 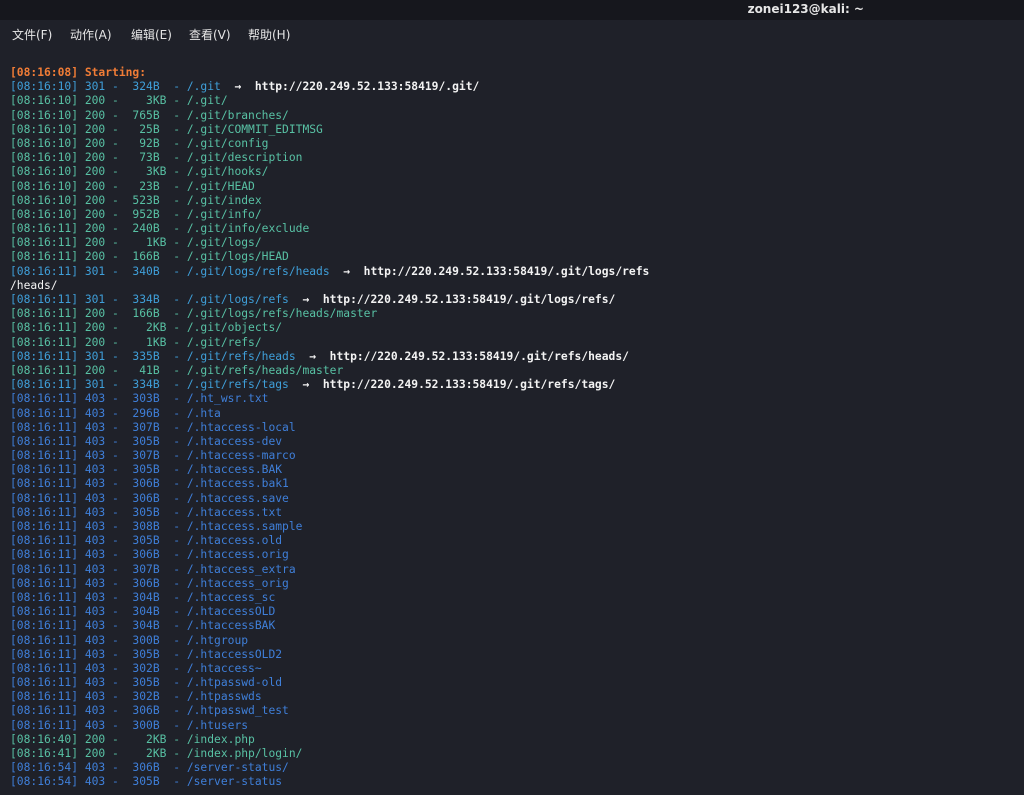 What do you see at coordinates (514, 555) in the screenshot?
I see `log-line: [08:16:11] 403 - 306B - /.htaccess.orig` at bounding box center [514, 555].